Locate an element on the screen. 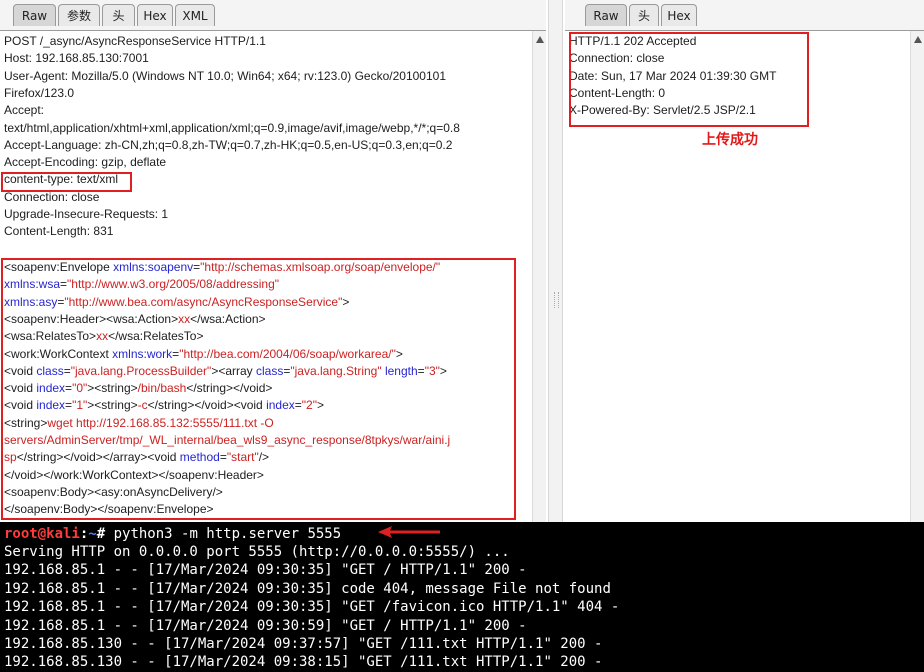  request-header-line: Upgrade-Insecure-Requests: 1 is located at coordinates (86, 214).